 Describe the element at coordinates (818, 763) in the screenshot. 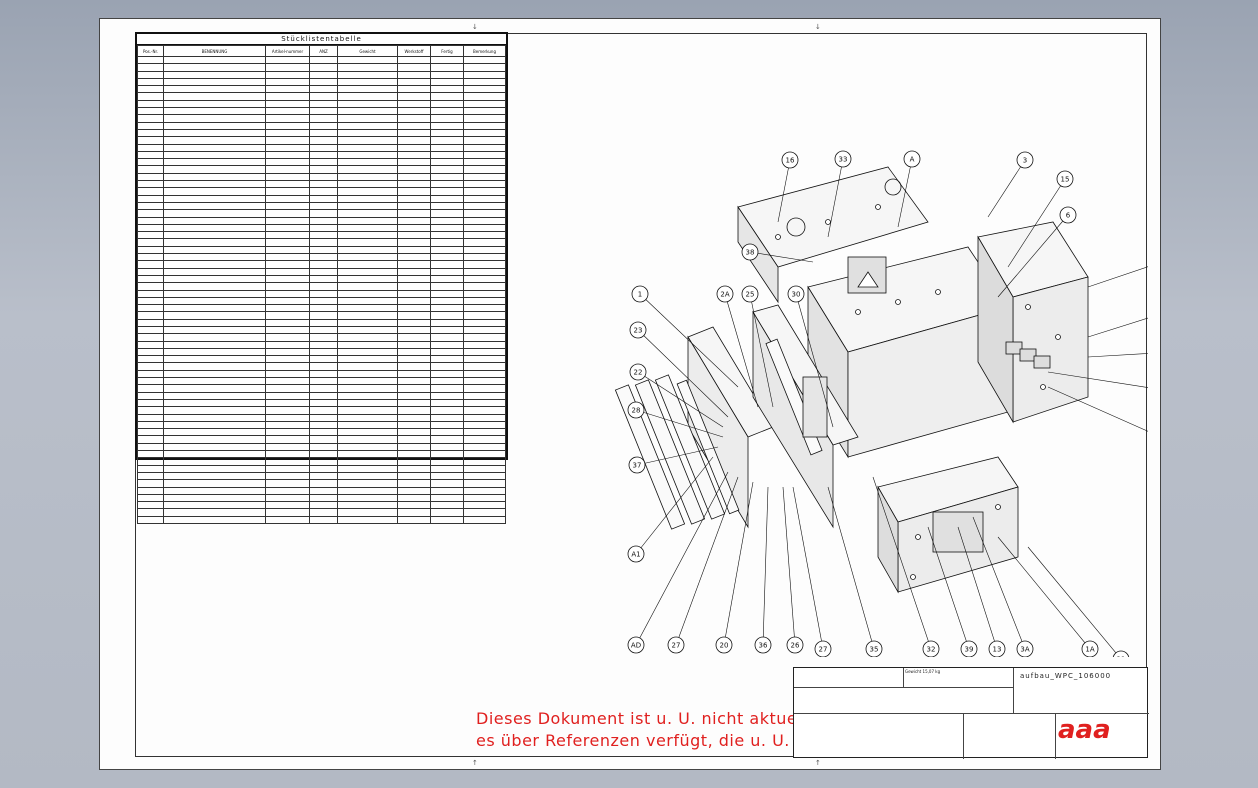

I see `zone-marker: ↑` at that location.